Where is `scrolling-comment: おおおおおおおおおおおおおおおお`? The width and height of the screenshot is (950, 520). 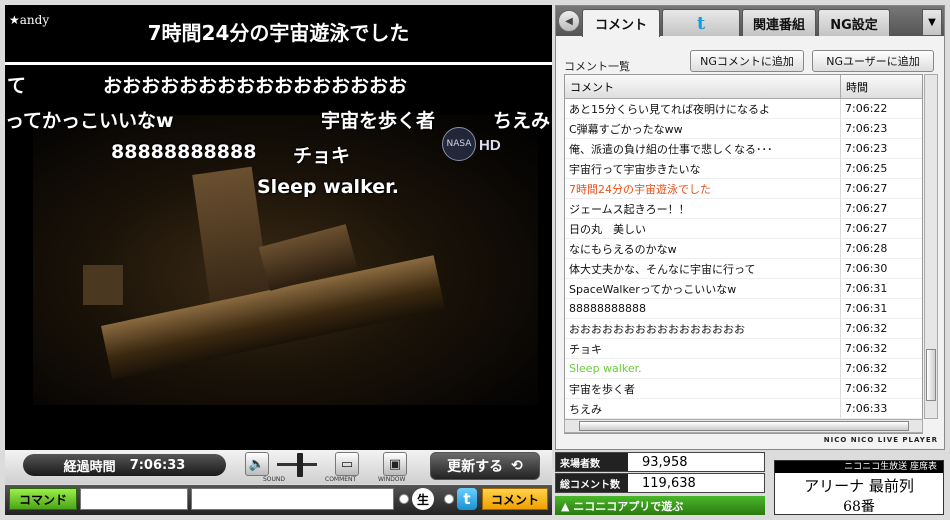 scrolling-comment: おおおおおおおおおおおおおおおお is located at coordinates (255, 86).